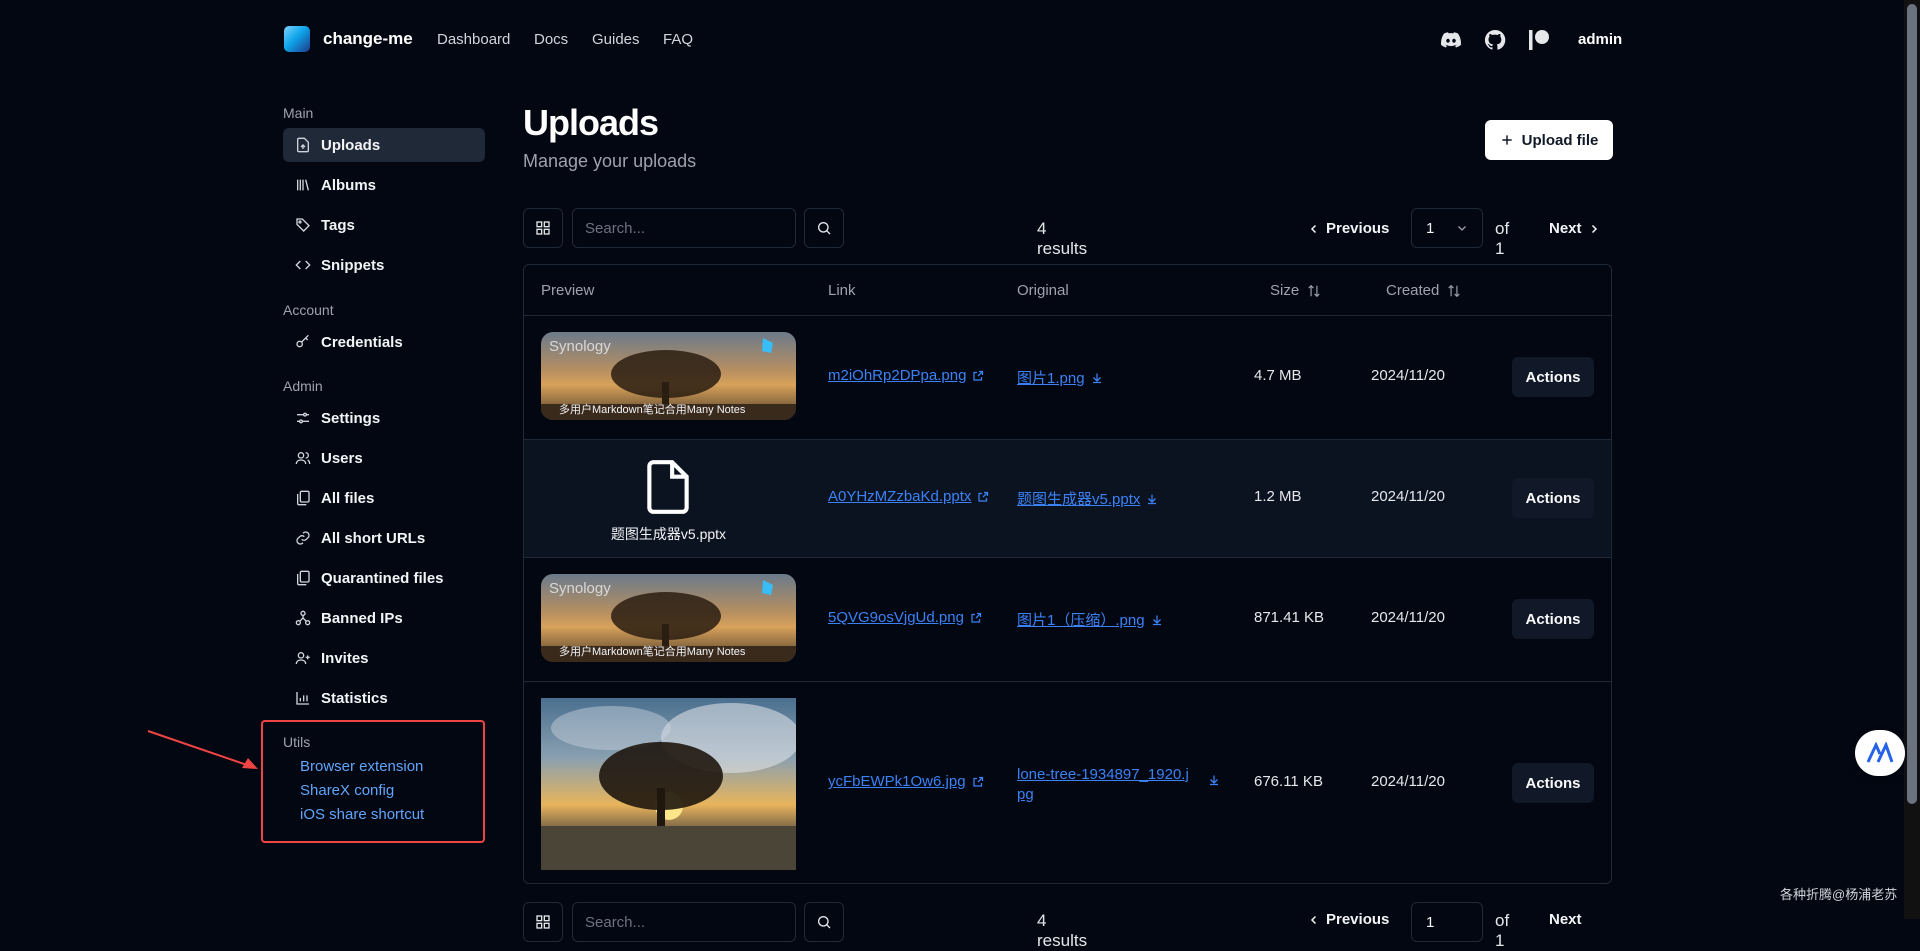 The image size is (1920, 951). I want to click on sidebar-item-banned-ips: Banned IPs, so click(384, 618).